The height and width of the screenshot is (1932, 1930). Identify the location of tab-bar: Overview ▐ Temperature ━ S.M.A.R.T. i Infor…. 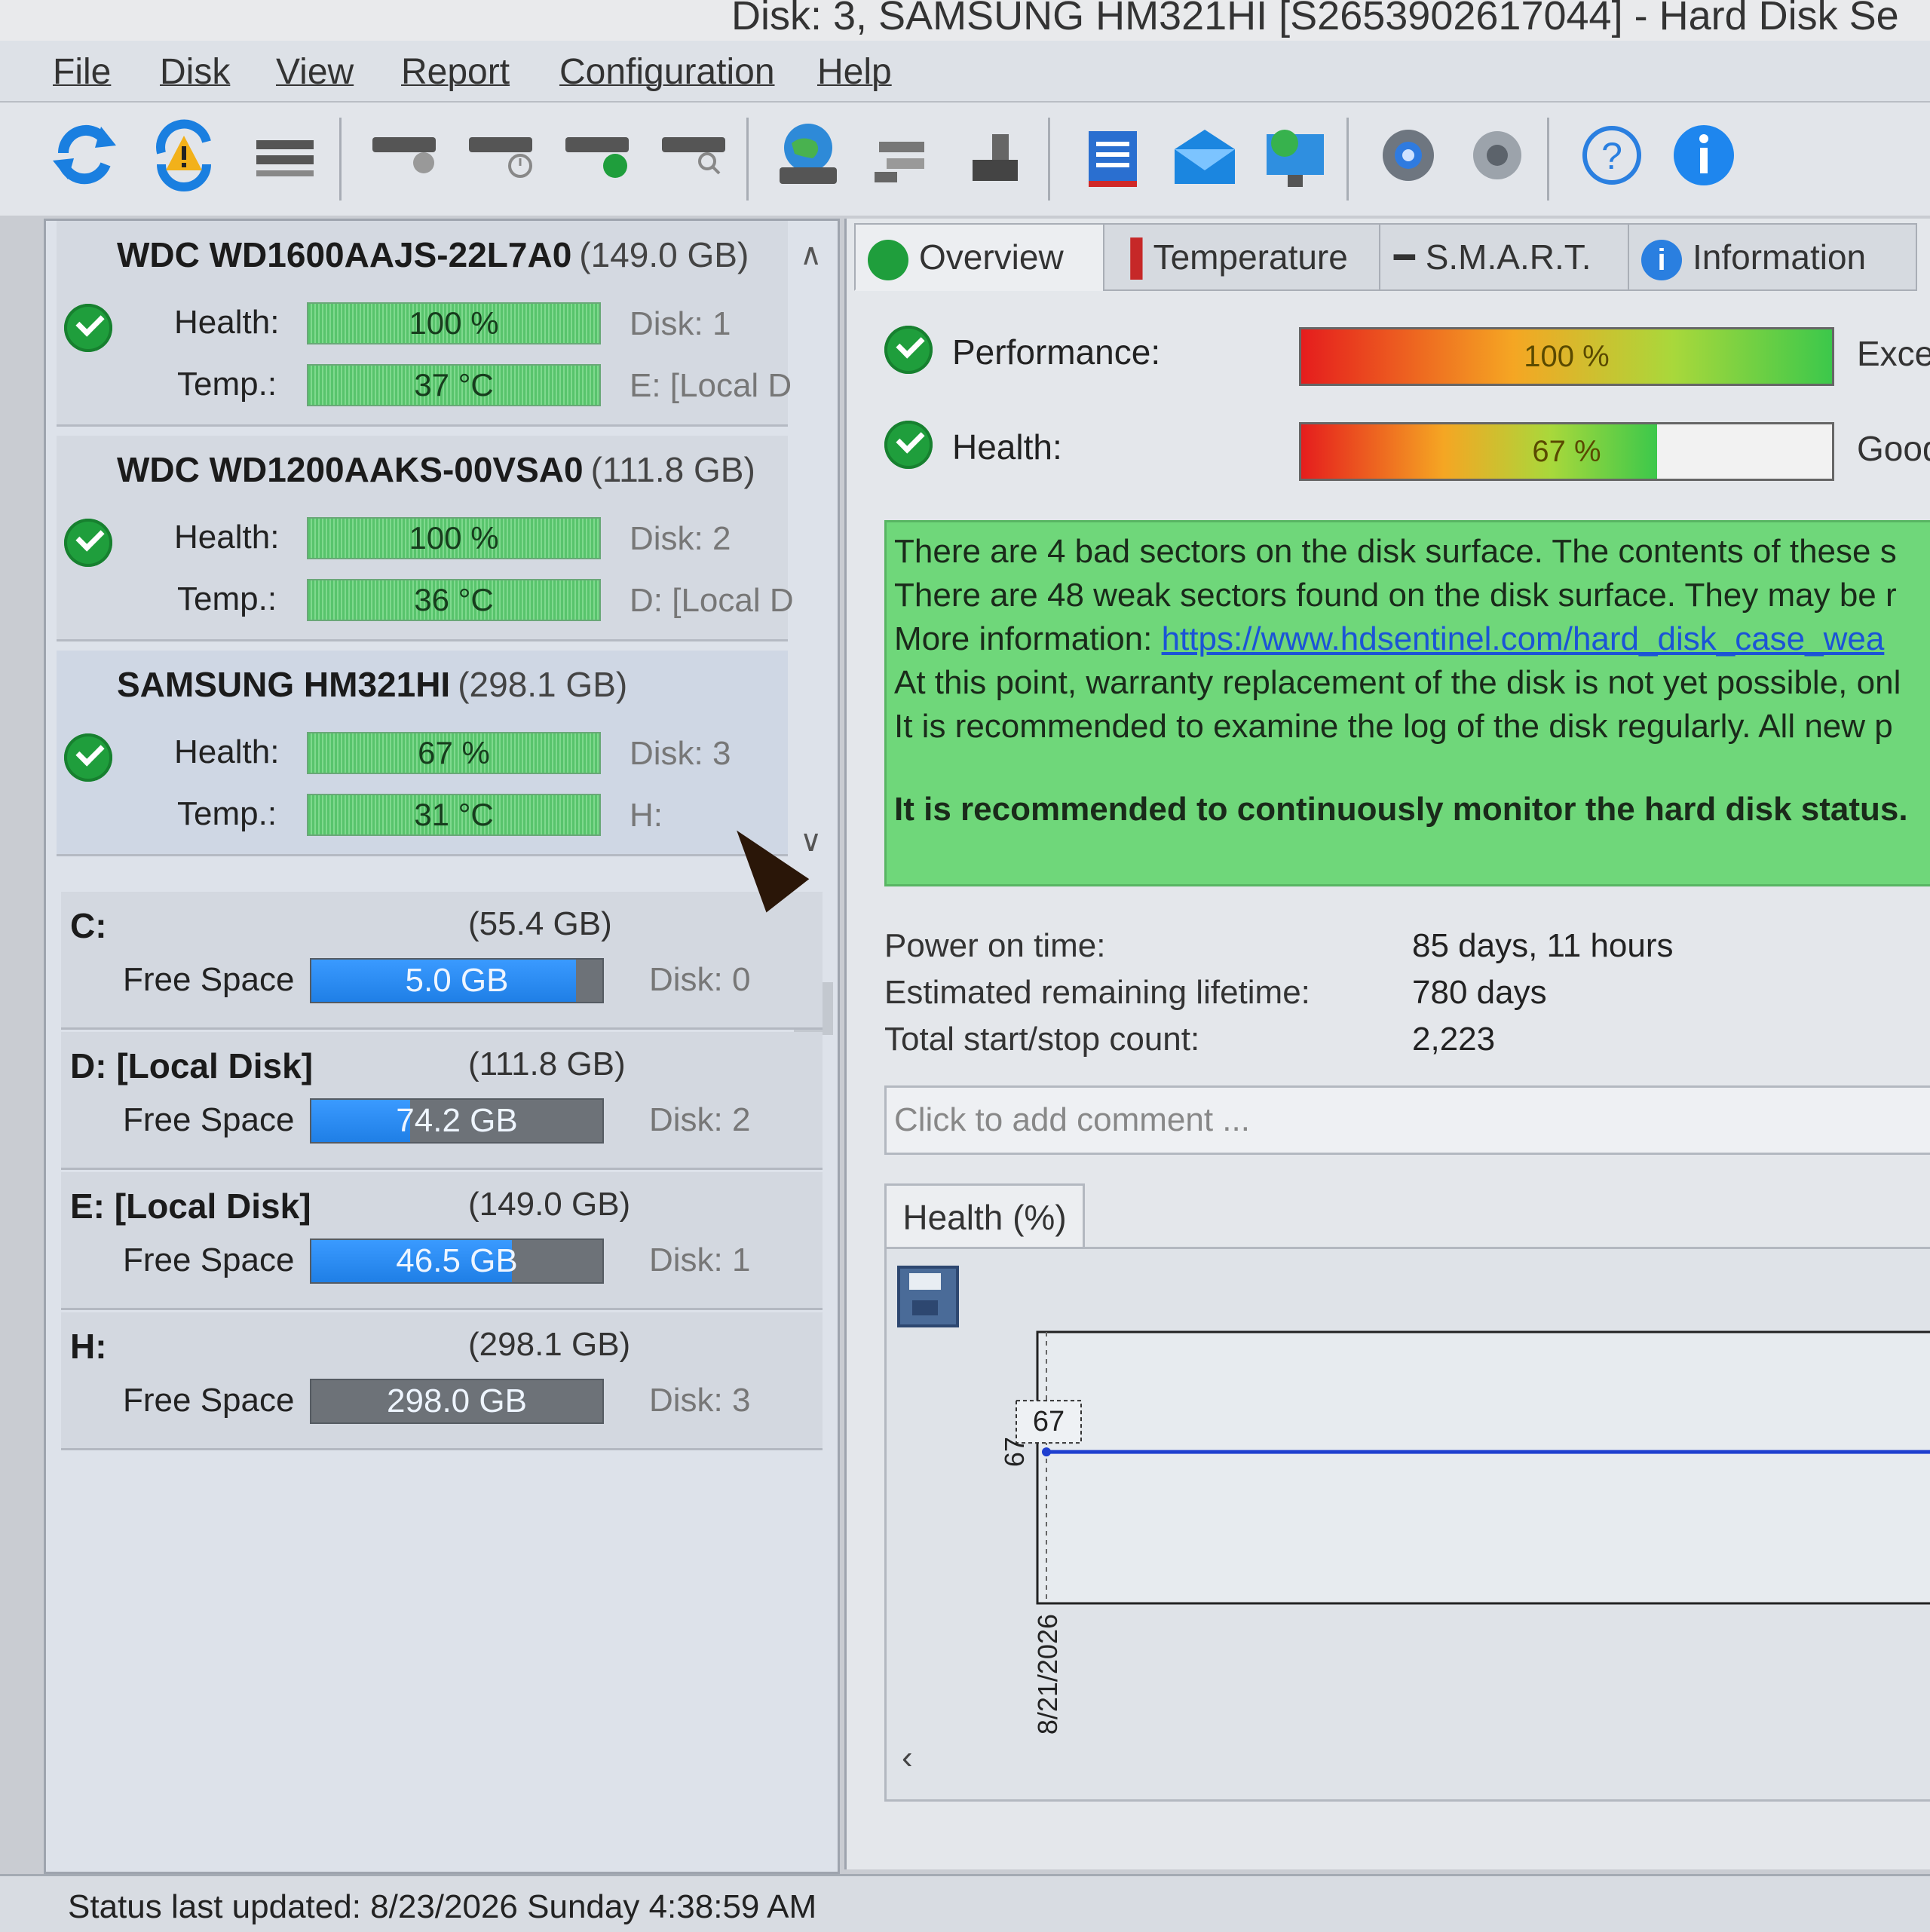
(1389, 256).